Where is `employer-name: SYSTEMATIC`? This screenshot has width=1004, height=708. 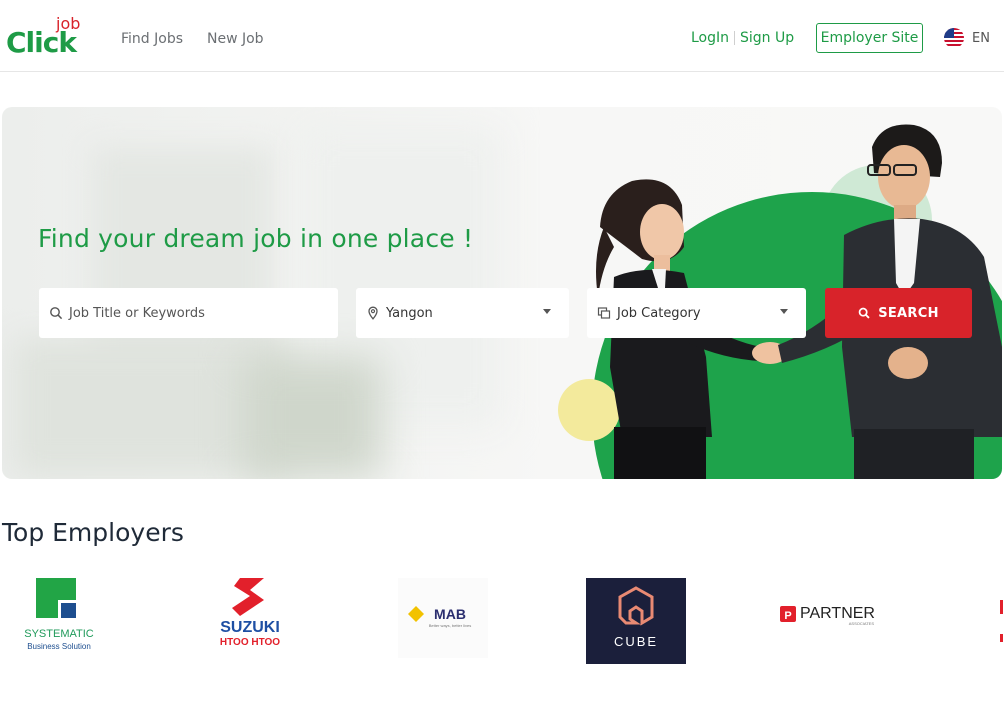 employer-name: SYSTEMATIC is located at coordinates (59, 634).